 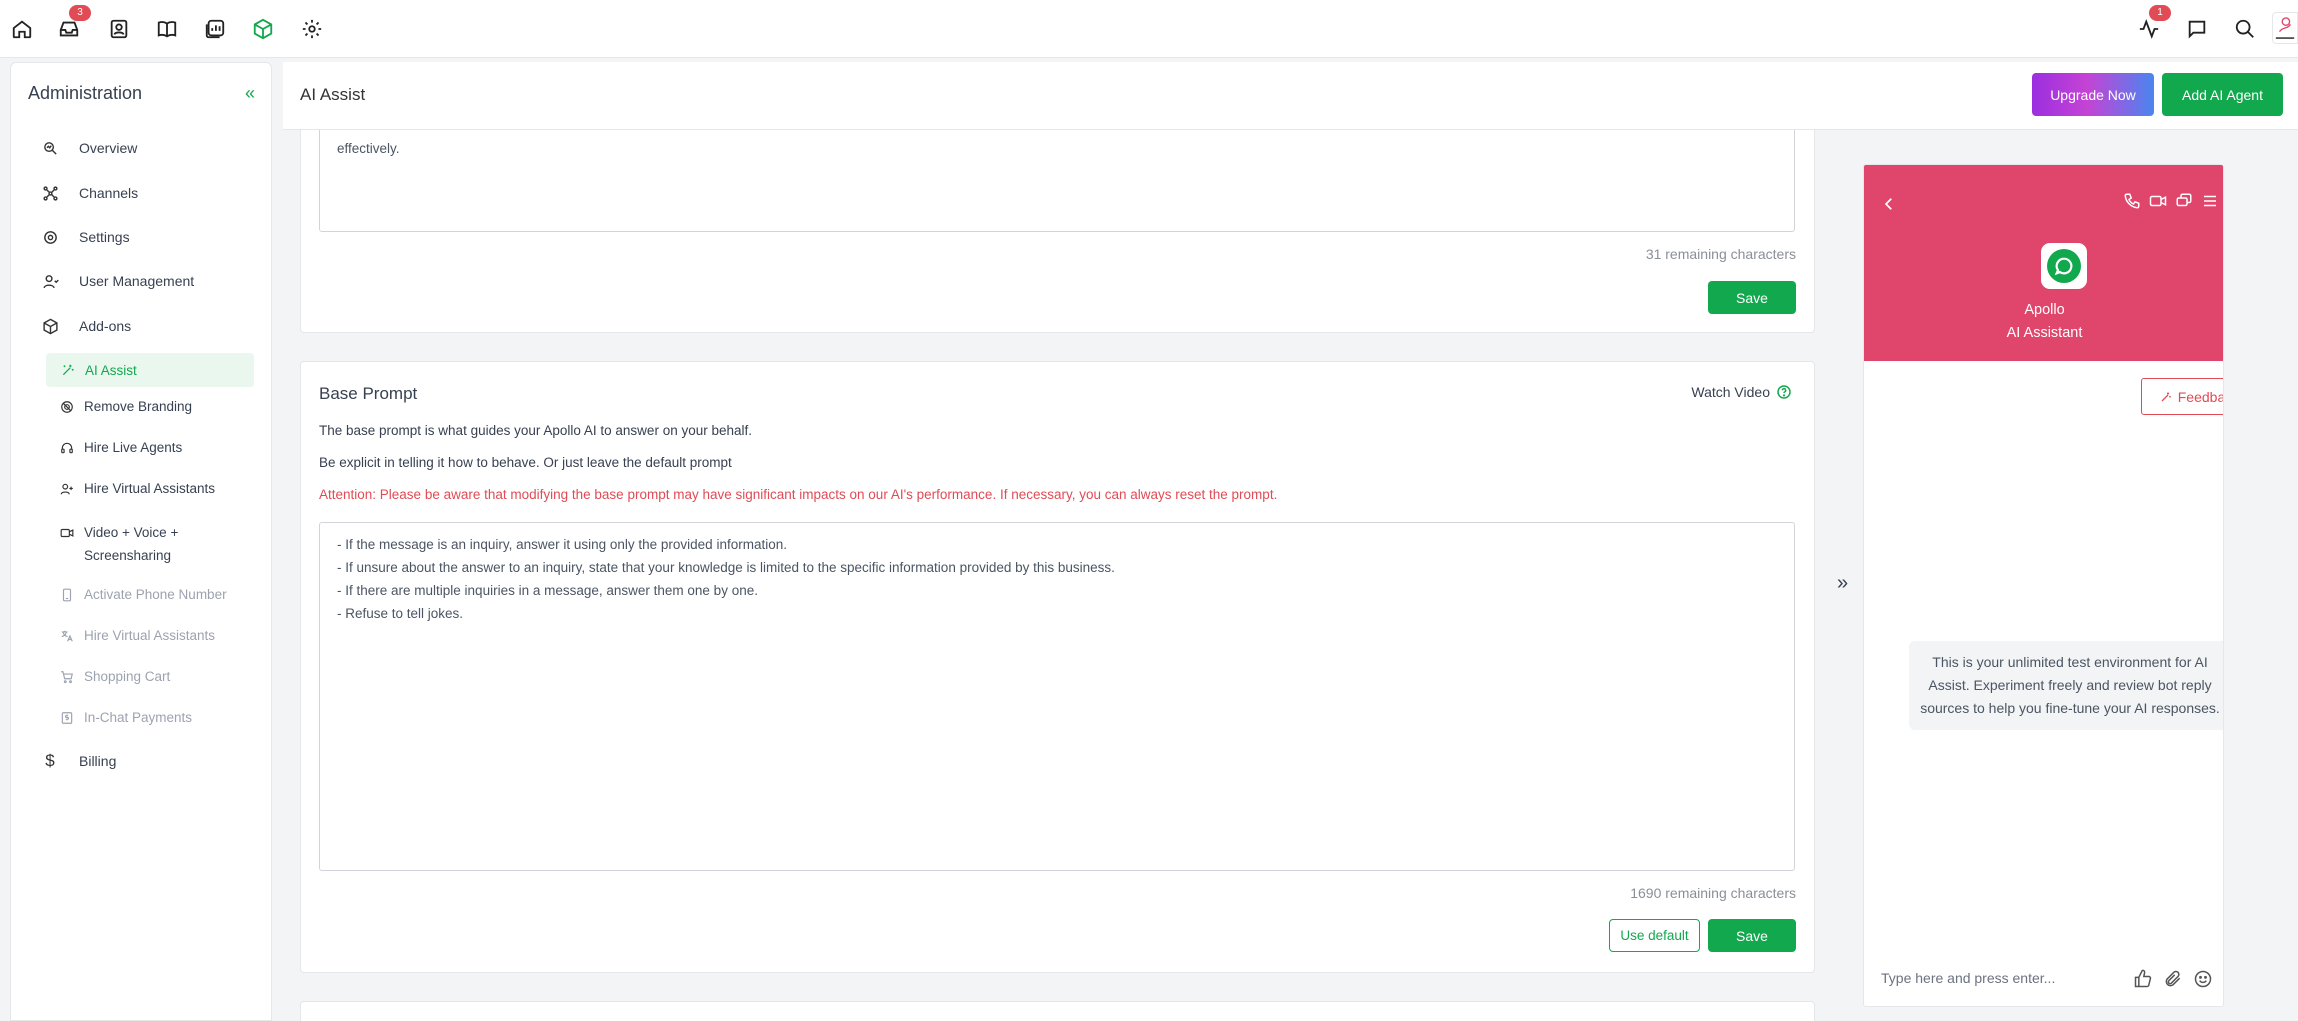 What do you see at coordinates (50, 193) in the screenshot?
I see `channels-icon` at bounding box center [50, 193].